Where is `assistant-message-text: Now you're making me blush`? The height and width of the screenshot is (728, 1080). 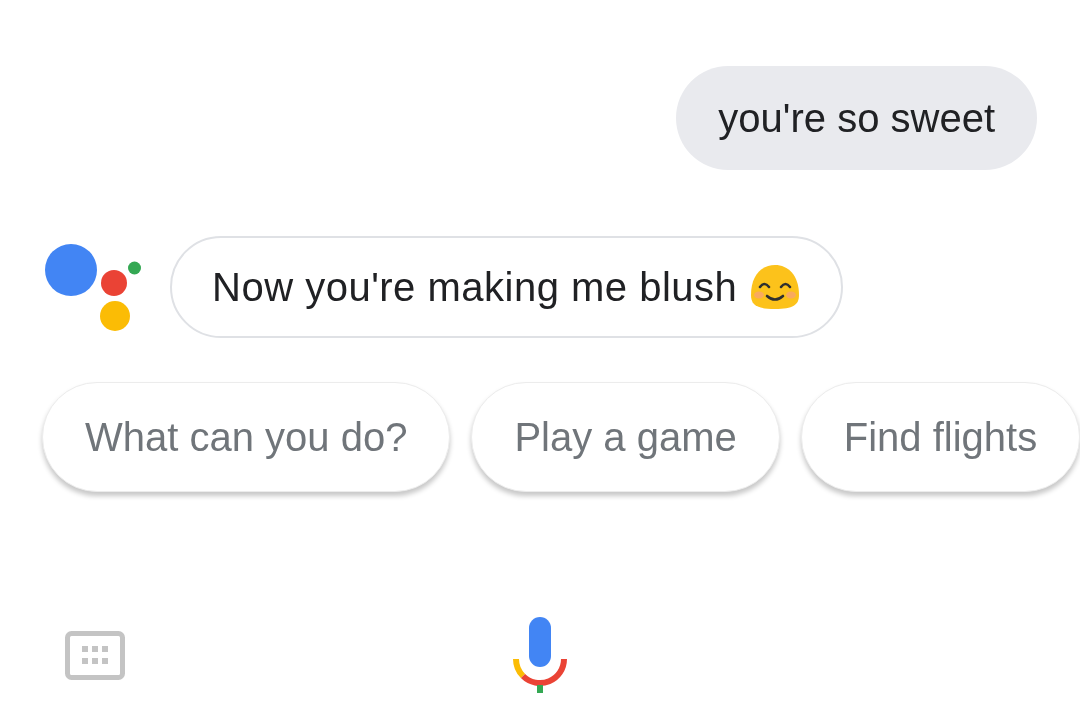 assistant-message-text: Now you're making me blush is located at coordinates (475, 287).